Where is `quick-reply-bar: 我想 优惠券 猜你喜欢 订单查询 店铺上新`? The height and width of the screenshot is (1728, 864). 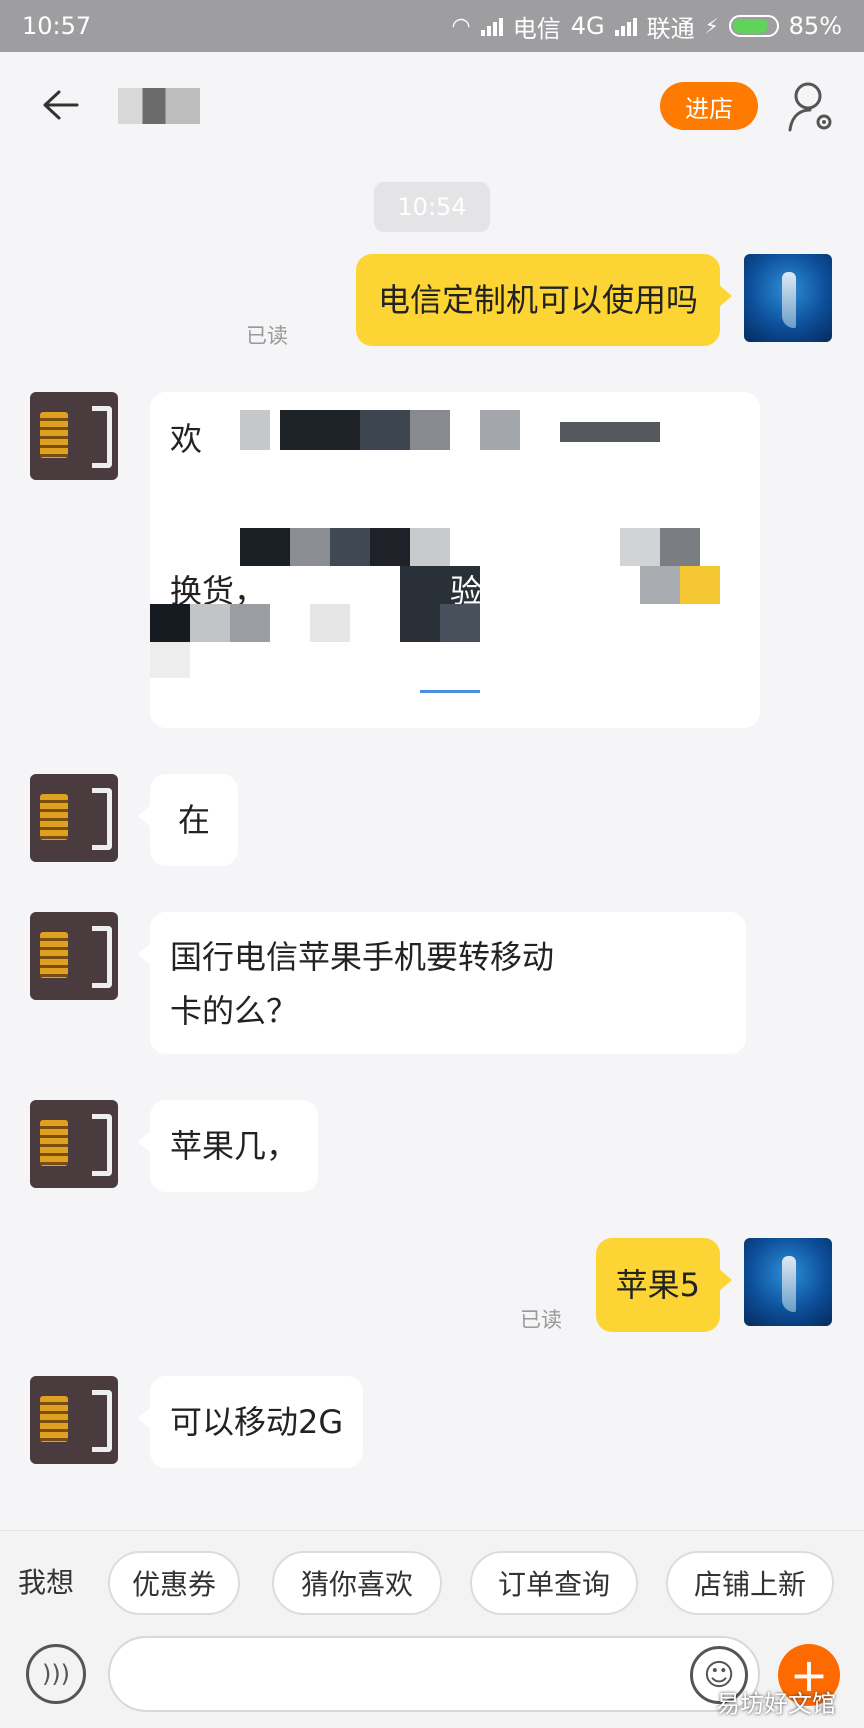
quick-reply-bar: 我想 优惠券 猜你喜欢 订单查询 店铺上新 is located at coordinates (432, 1580).